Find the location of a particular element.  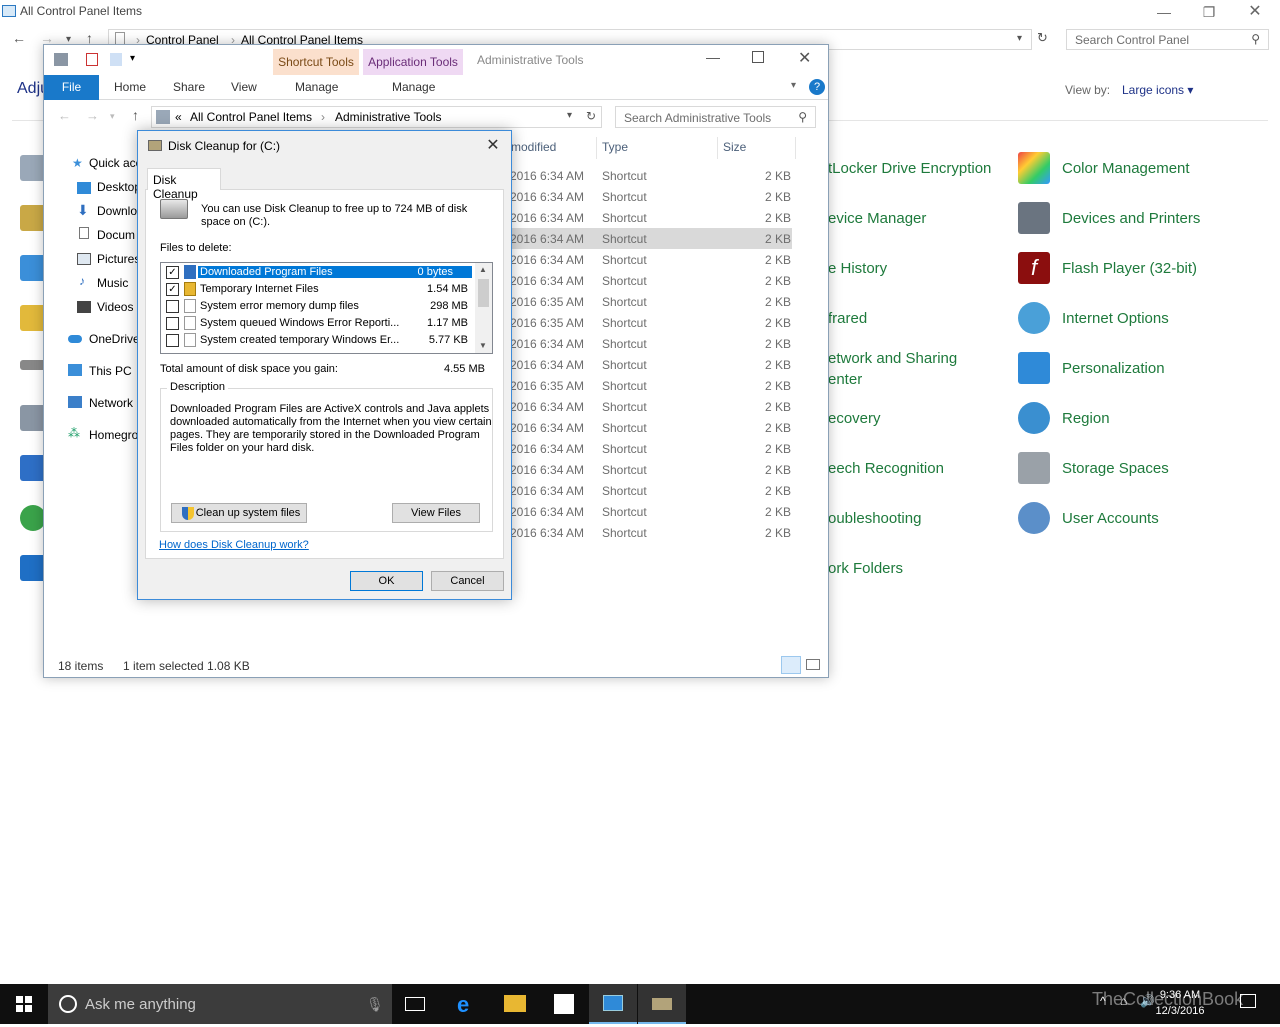

internet-options-icon is located at coordinates (1034, 318).